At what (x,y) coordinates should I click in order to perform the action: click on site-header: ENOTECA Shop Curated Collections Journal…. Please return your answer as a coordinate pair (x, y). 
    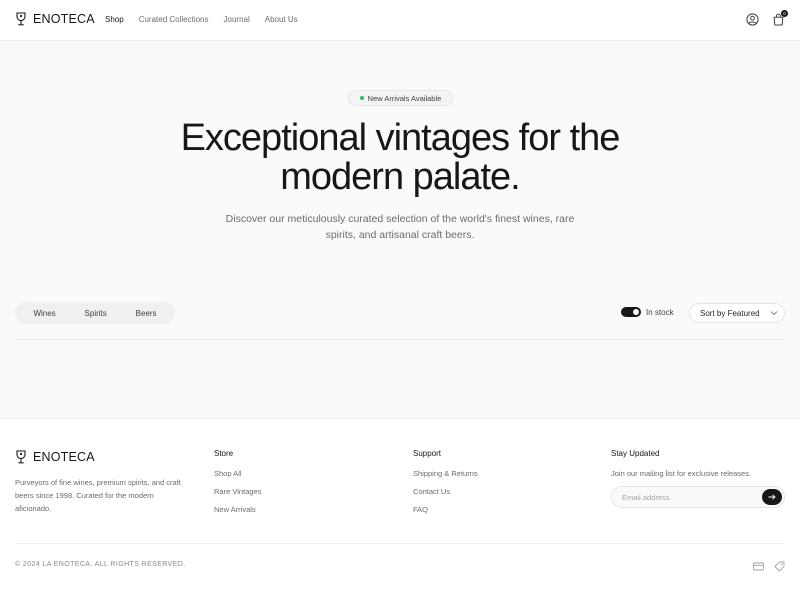
    Looking at the image, I should click on (400, 20).